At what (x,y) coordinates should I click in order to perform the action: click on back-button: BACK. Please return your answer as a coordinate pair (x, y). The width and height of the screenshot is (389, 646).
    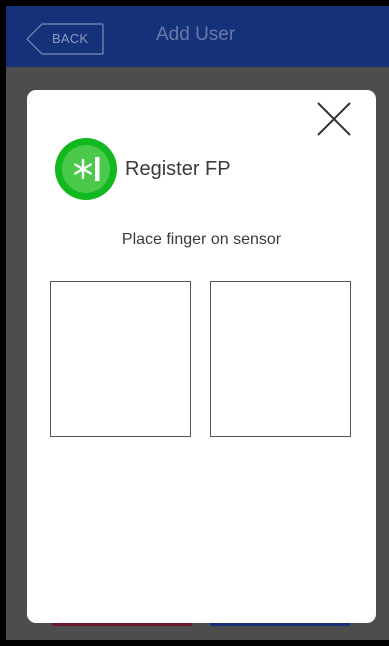
    Looking at the image, I should click on (65, 39).